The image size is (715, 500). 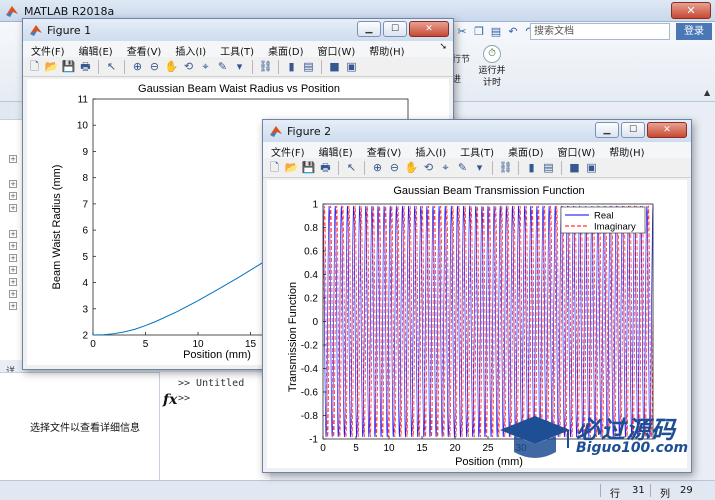 I want to click on figure-1-title-bar: Figure 1 ▁ ☐ ✕, so click(x=238, y=30).